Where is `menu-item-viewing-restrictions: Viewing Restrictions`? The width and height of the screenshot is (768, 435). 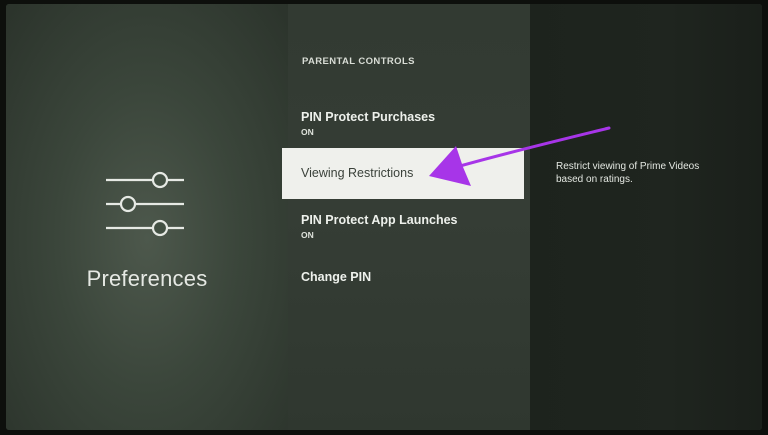 menu-item-viewing-restrictions: Viewing Restrictions is located at coordinates (403, 173).